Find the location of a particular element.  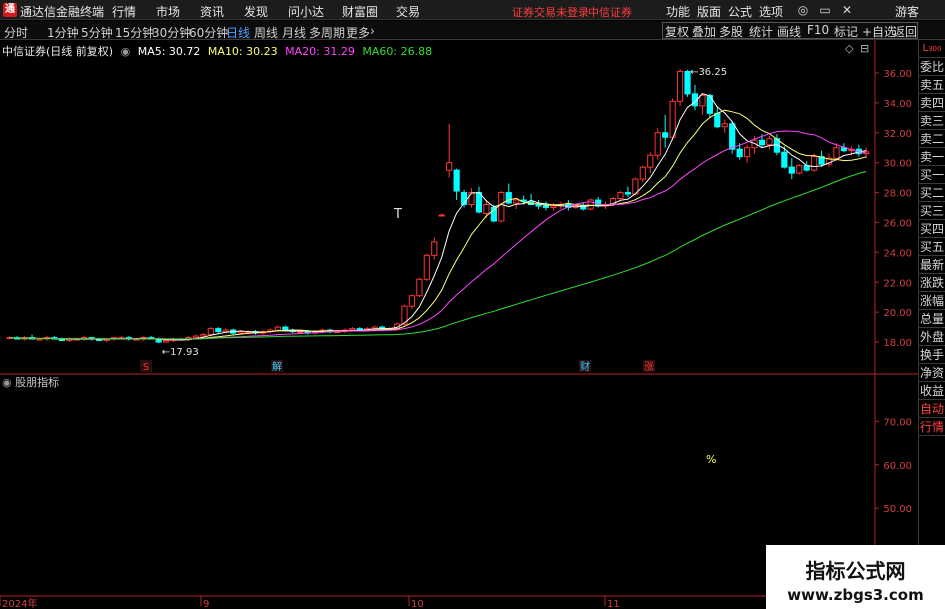

period-weekly: 周线 is located at coordinates (266, 32).